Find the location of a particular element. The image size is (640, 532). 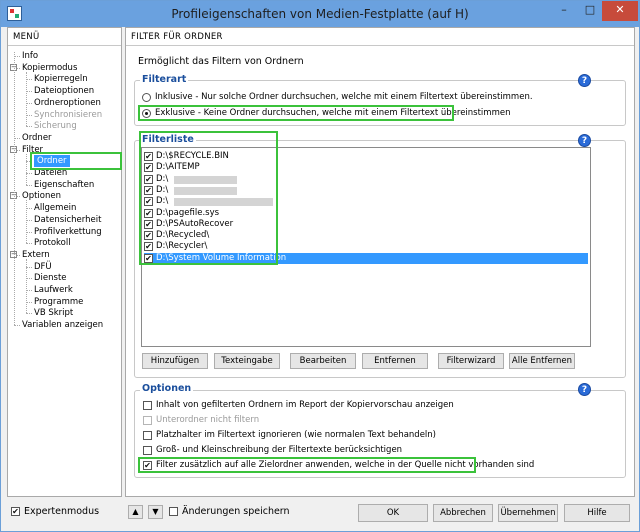

close-button: ✕ is located at coordinates (620, 11).